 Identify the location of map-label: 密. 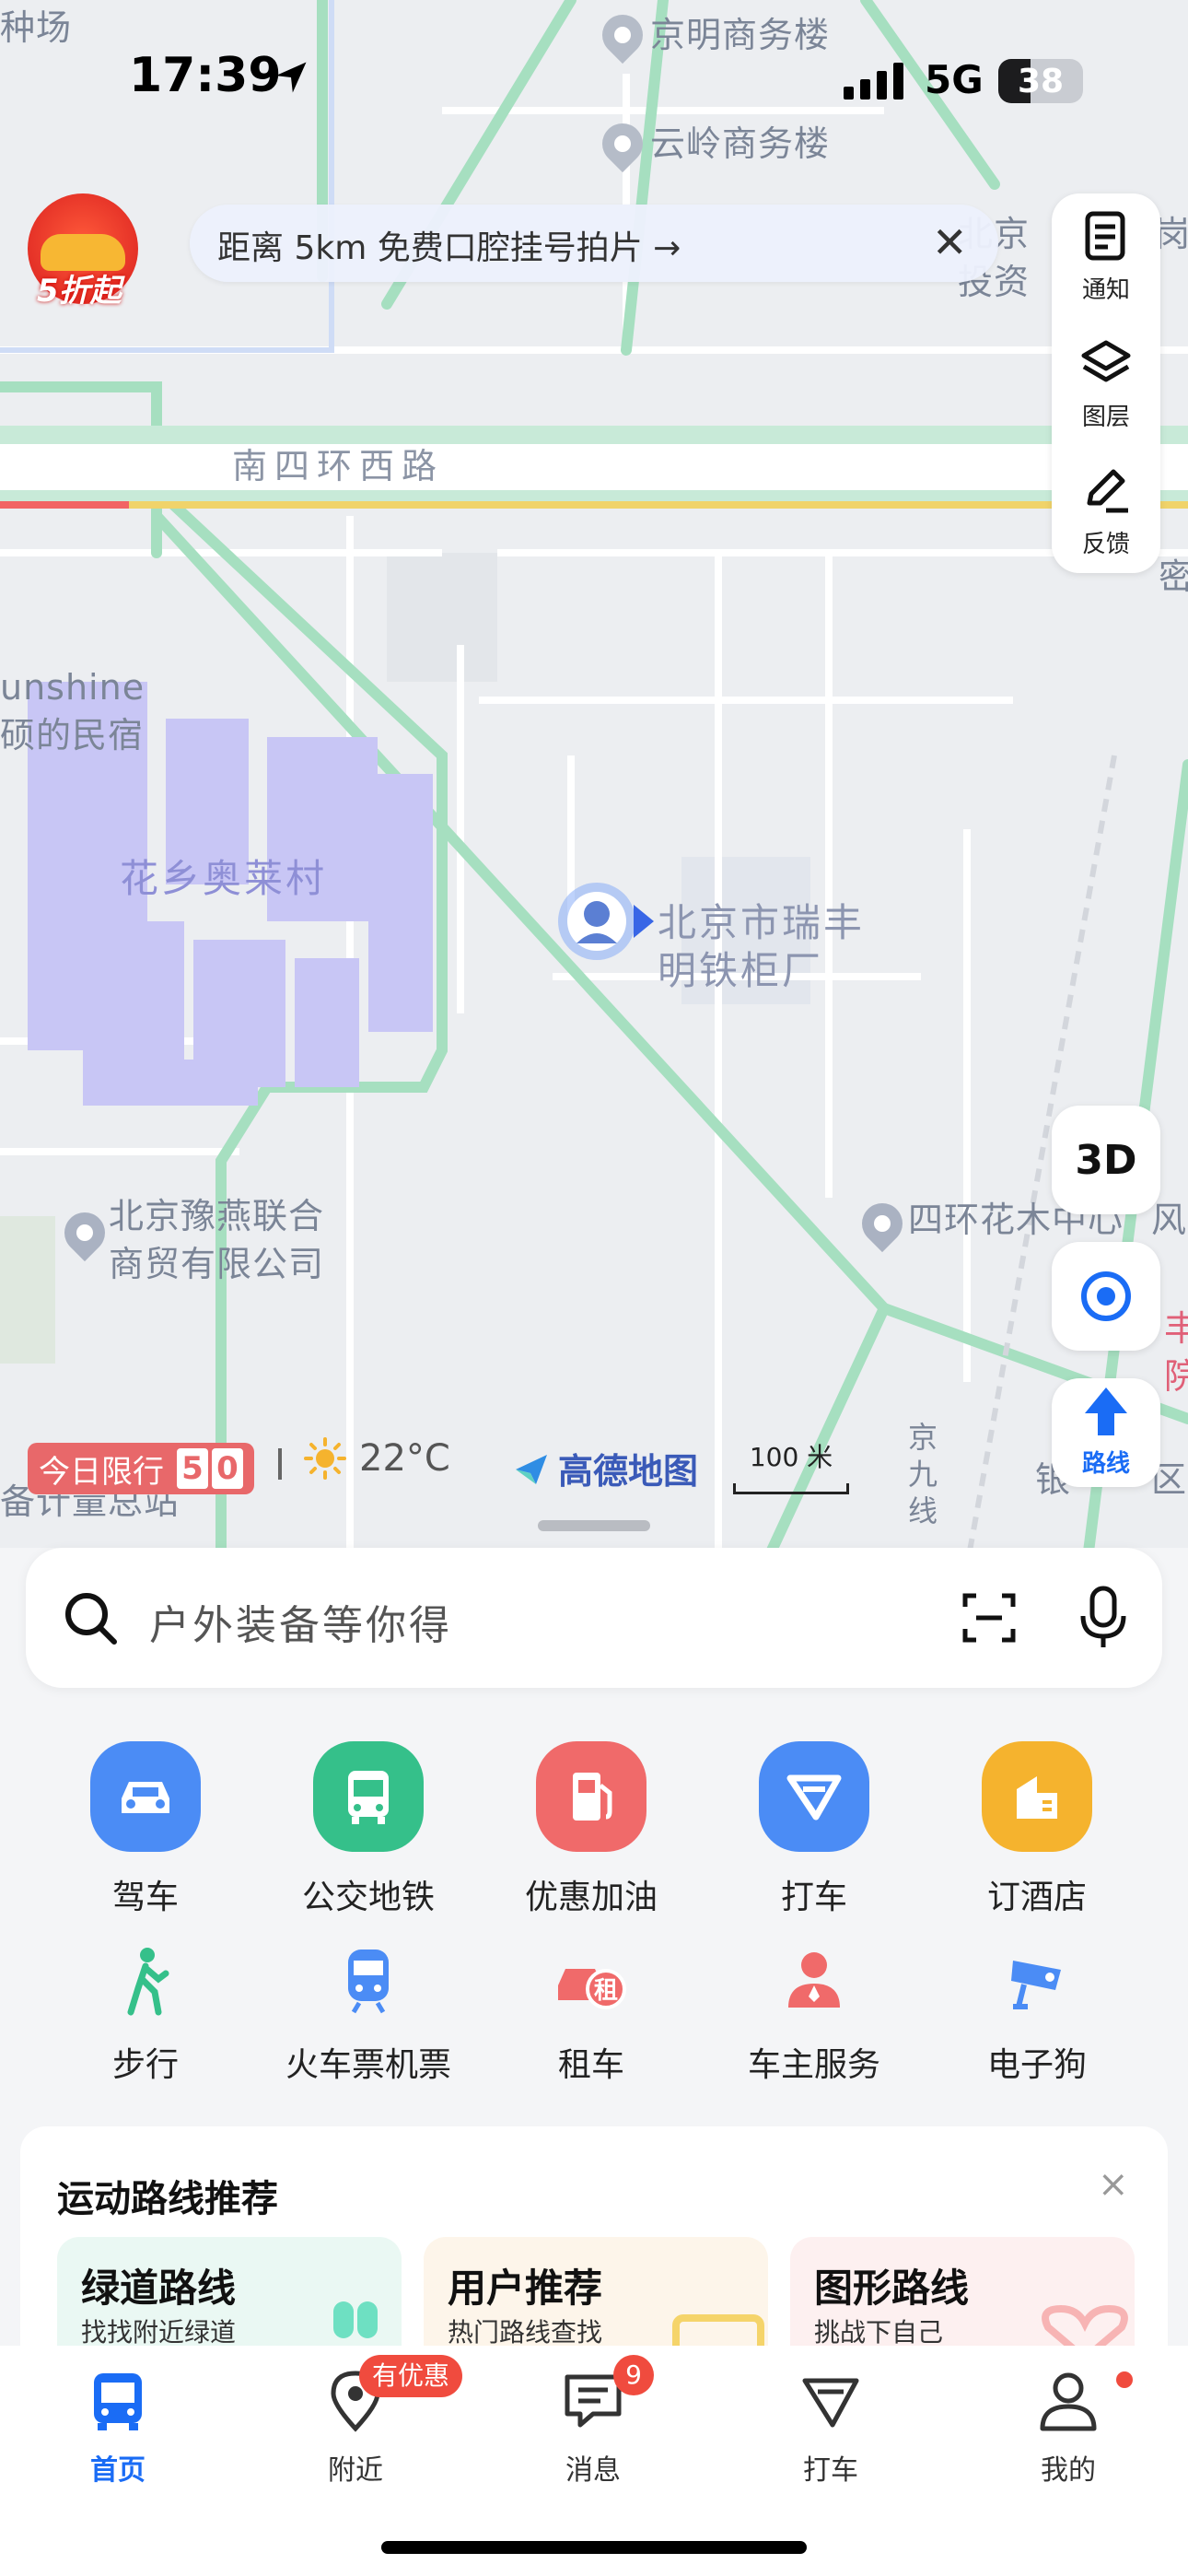
(1173, 576).